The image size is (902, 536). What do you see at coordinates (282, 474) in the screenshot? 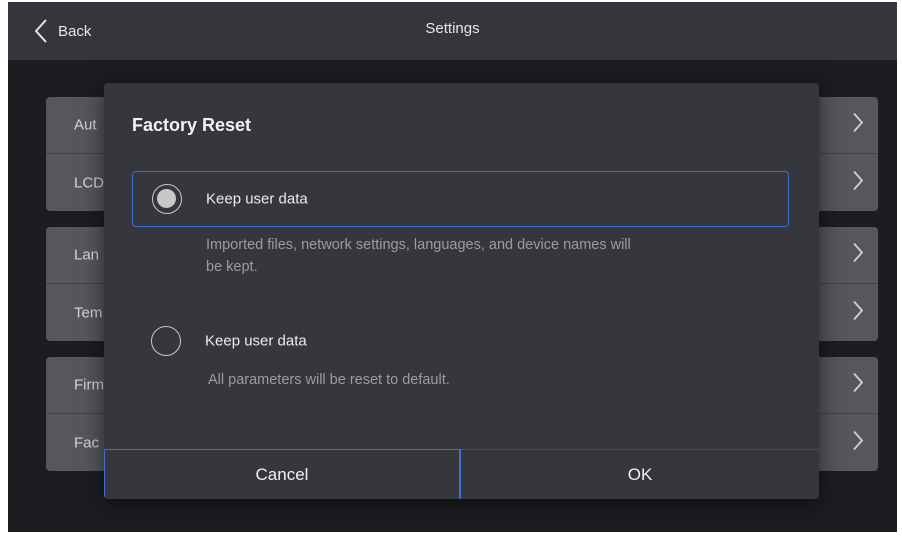
I see `cancel-button: Cancel` at bounding box center [282, 474].